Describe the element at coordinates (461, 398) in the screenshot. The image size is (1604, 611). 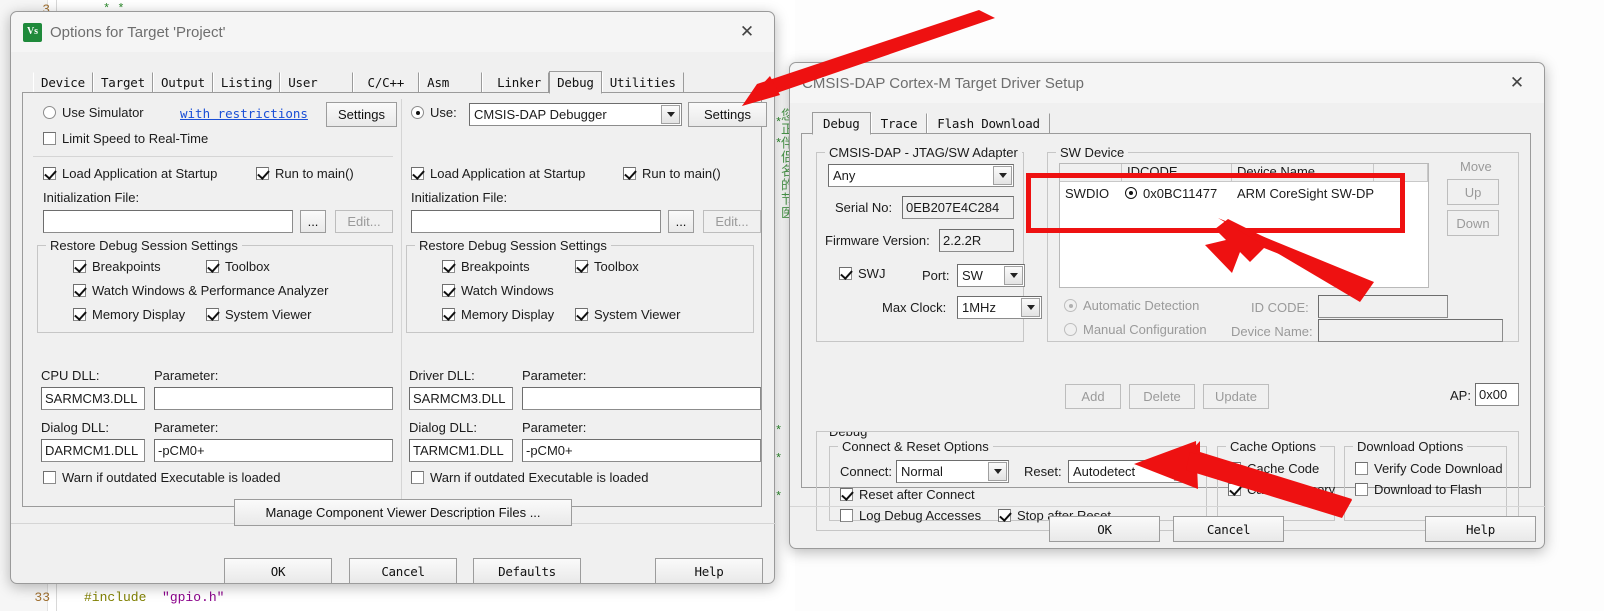
I see `driver-dll-input: SARMCM3.DLL` at that location.